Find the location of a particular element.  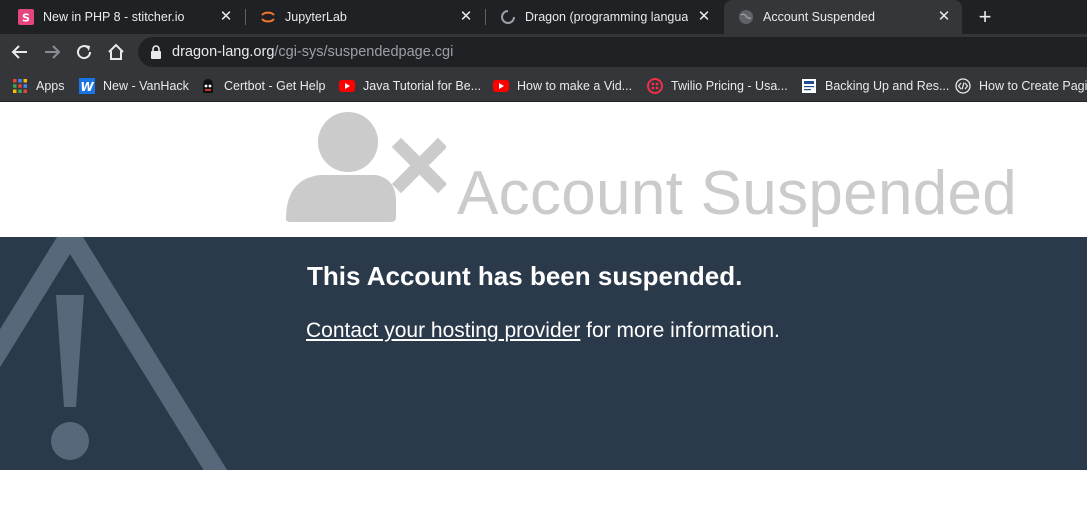

stitcher-favicon-icon: S is located at coordinates (26, 17).